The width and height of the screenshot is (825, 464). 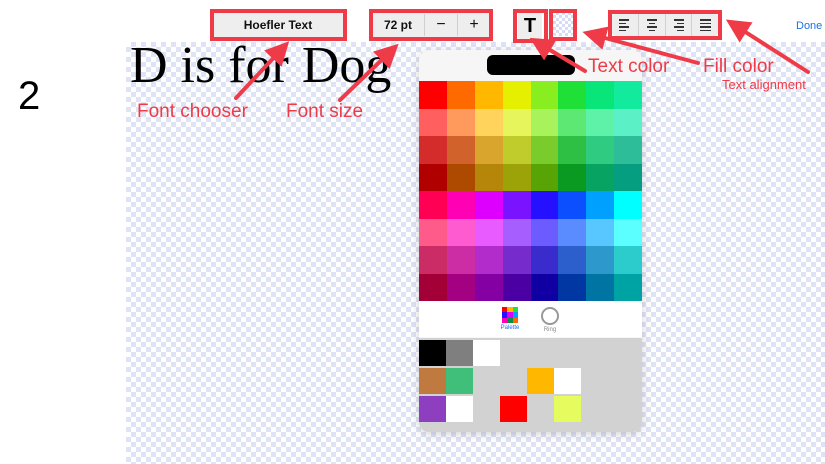 I want to click on text-alignment-highlight, so click(x=665, y=25).